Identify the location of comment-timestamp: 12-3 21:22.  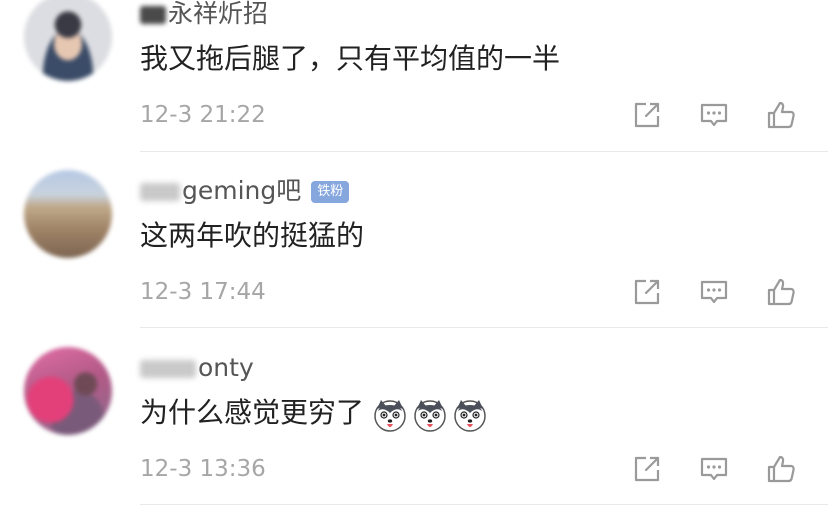
(203, 115).